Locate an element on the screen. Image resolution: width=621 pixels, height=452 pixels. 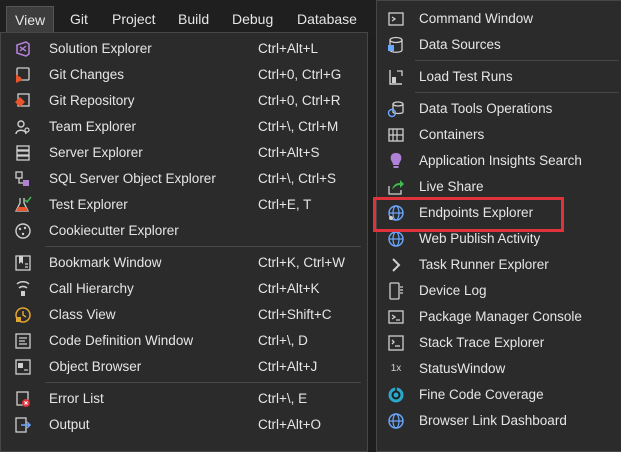
live-share-icon is located at coordinates (396, 187).